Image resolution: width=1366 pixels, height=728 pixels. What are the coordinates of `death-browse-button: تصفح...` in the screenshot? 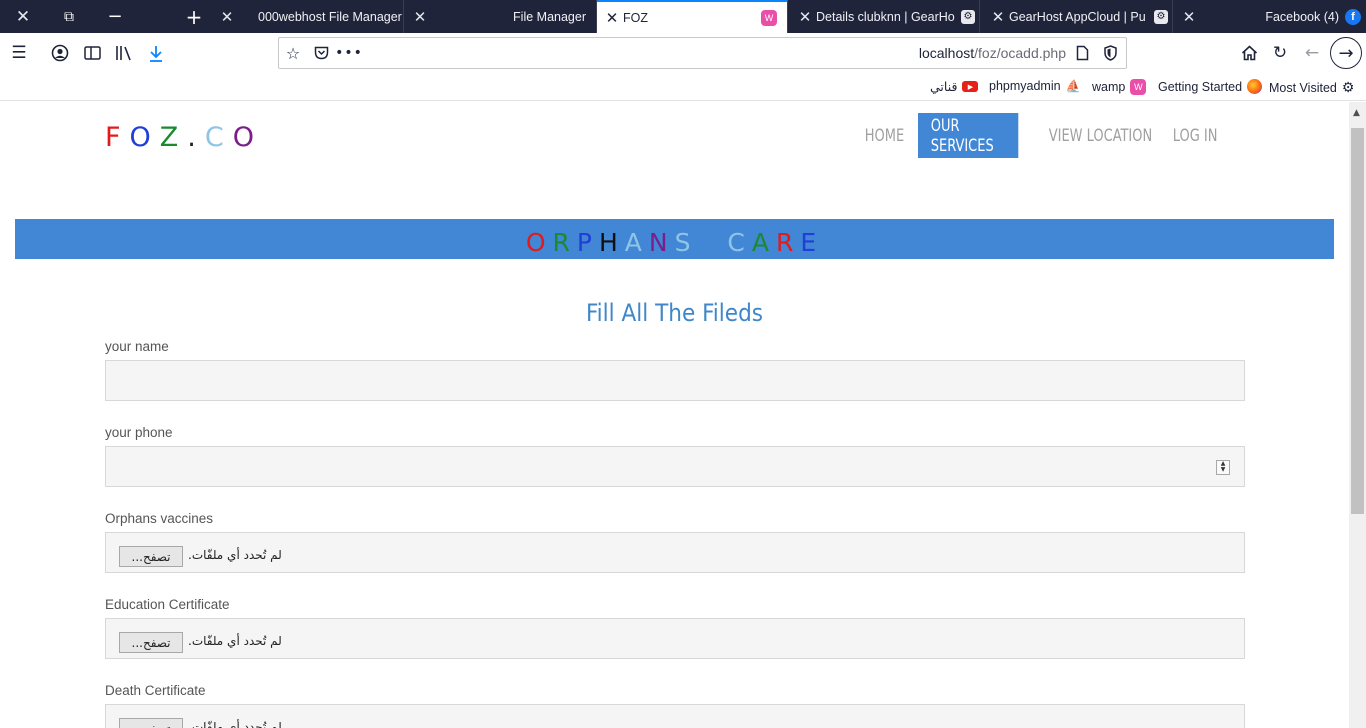 It's located at (151, 723).